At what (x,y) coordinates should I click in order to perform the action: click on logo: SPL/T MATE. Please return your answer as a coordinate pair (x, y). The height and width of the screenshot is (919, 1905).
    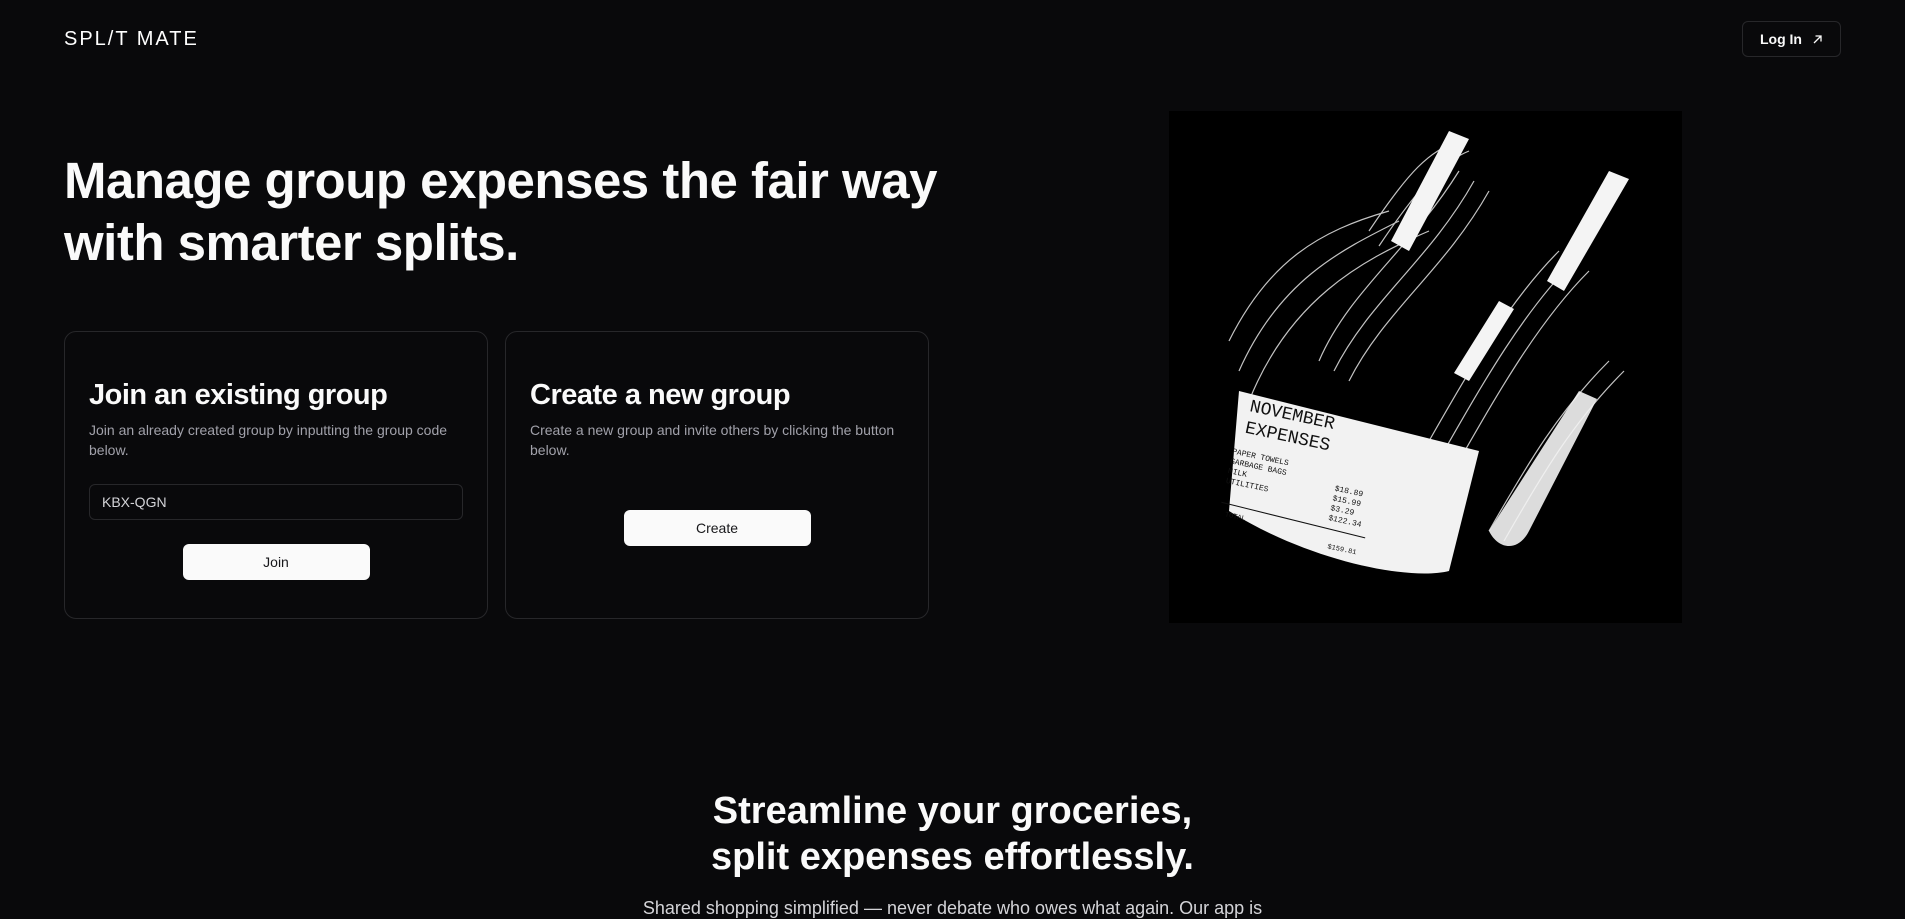
    Looking at the image, I should click on (131, 39).